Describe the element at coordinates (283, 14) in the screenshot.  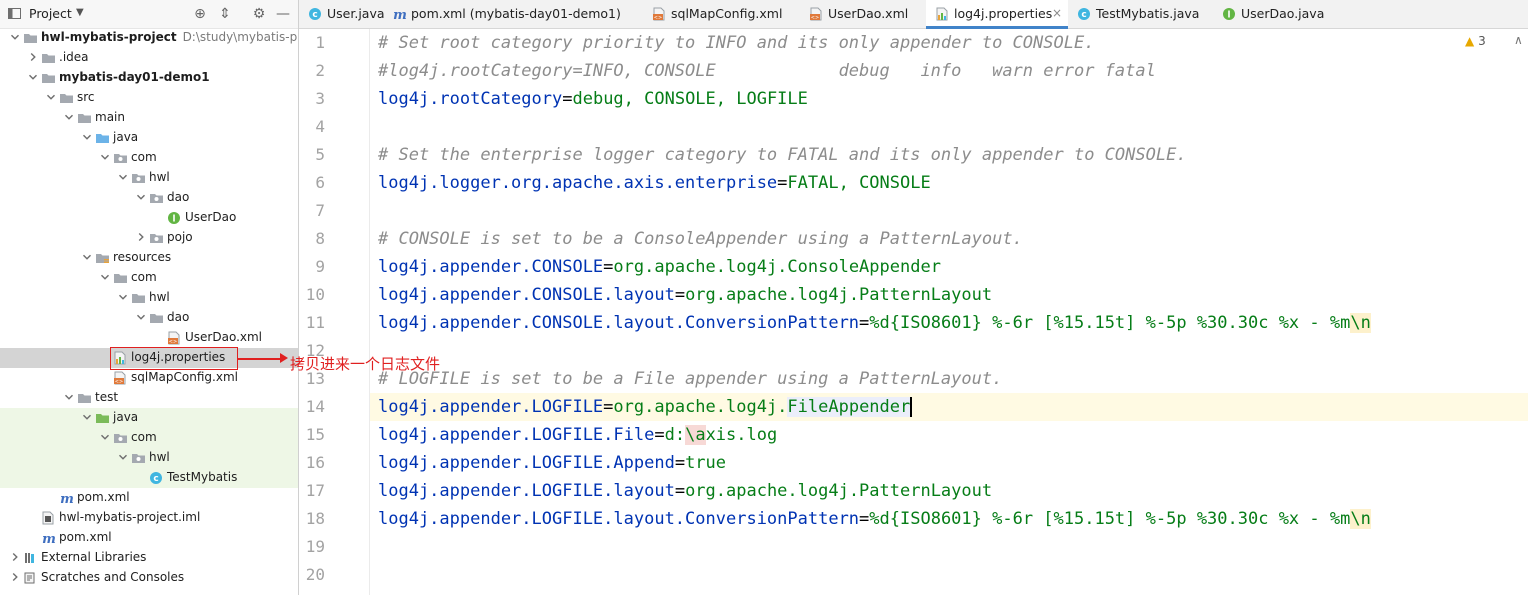
I see `hide-panel-icon: —` at that location.